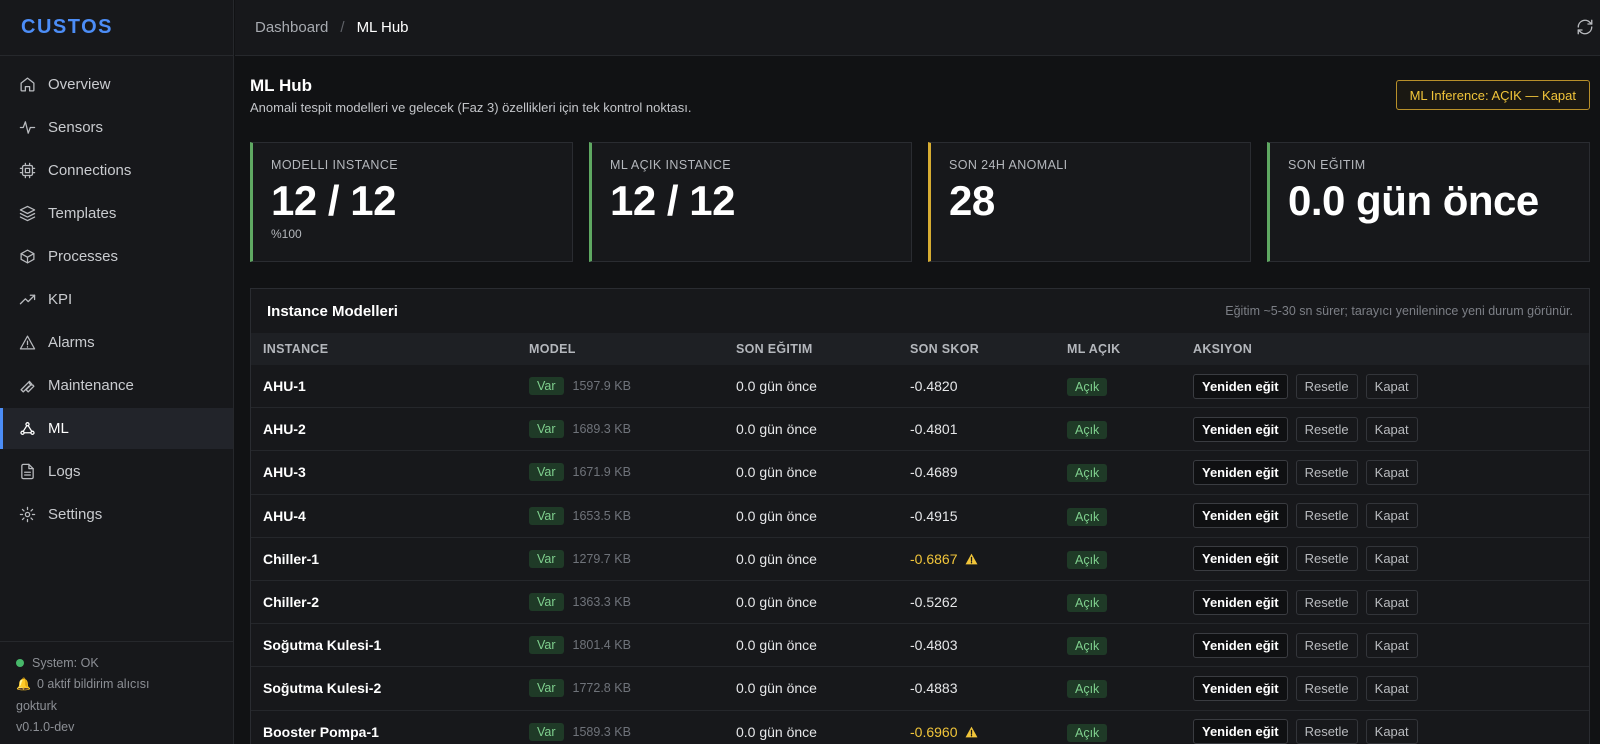  I want to click on breadcrumb-current: ML Hub, so click(382, 27).